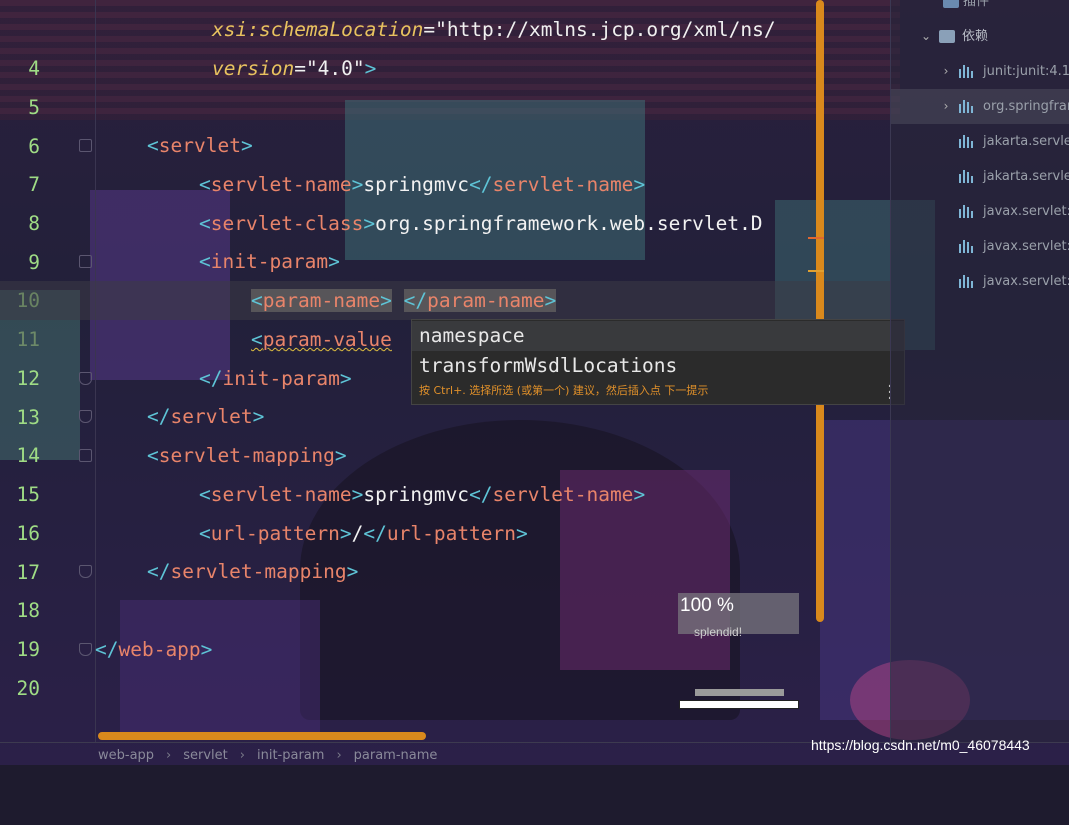  Describe the element at coordinates (253, 68) in the screenshot. I see `attribute-name: version` at that location.